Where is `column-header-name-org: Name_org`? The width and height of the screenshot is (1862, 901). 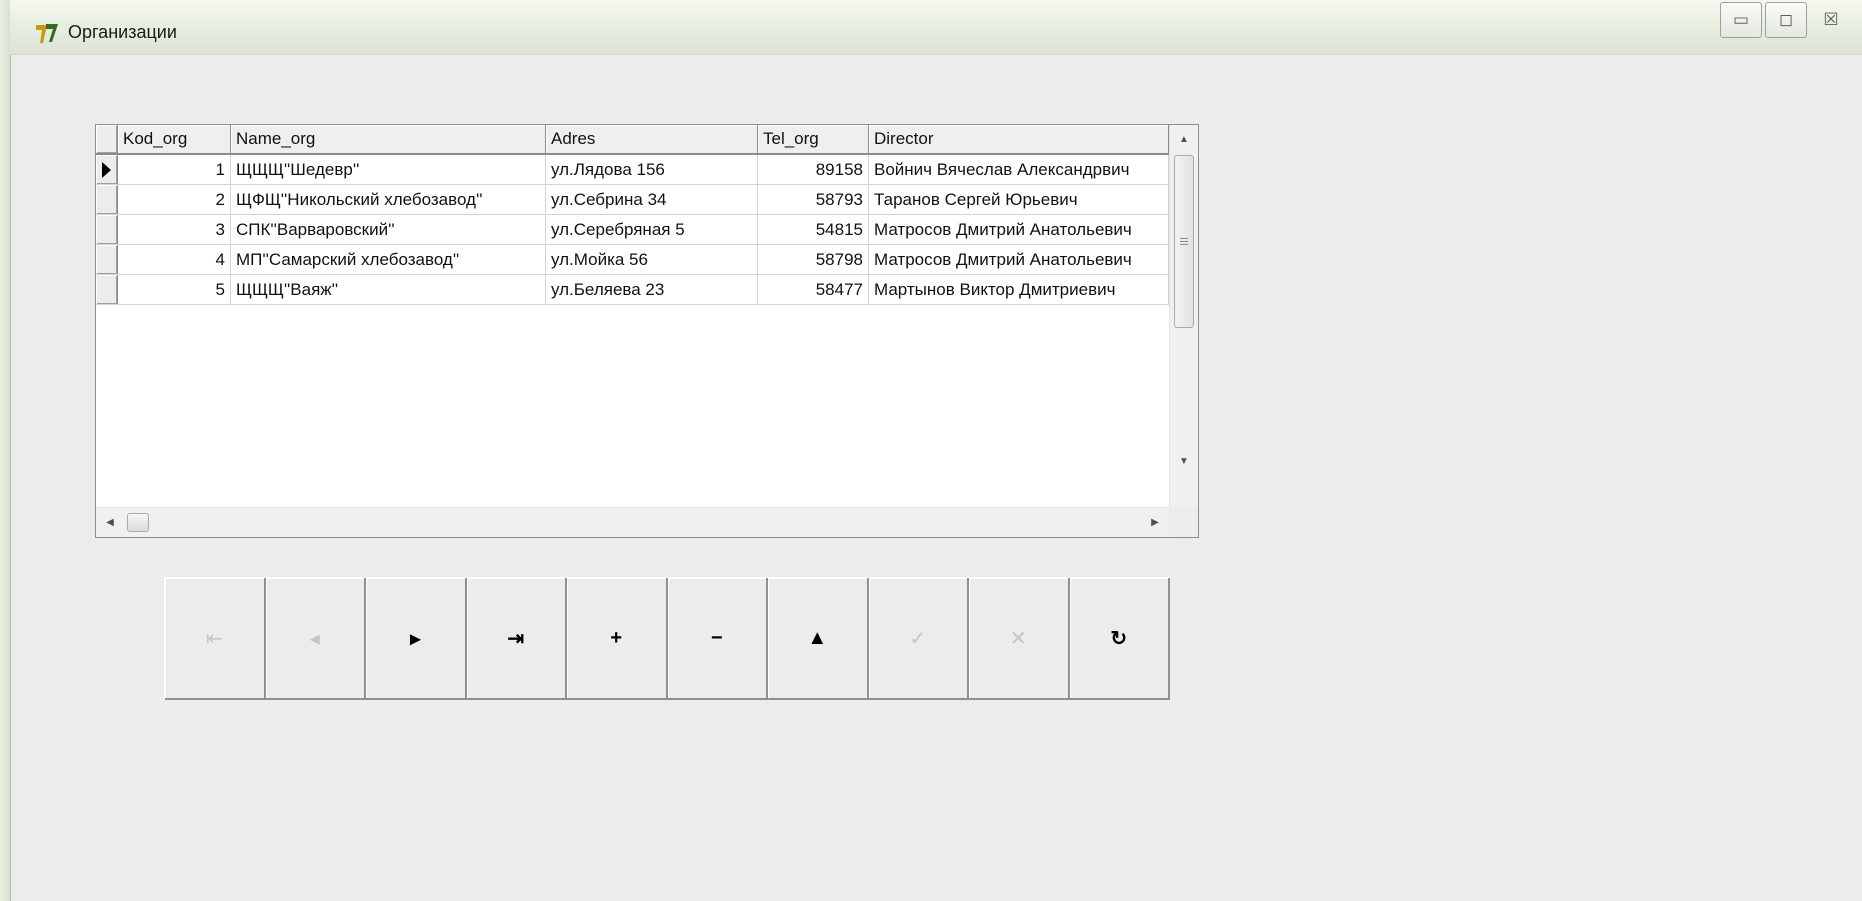 column-header-name-org: Name_org is located at coordinates (388, 139).